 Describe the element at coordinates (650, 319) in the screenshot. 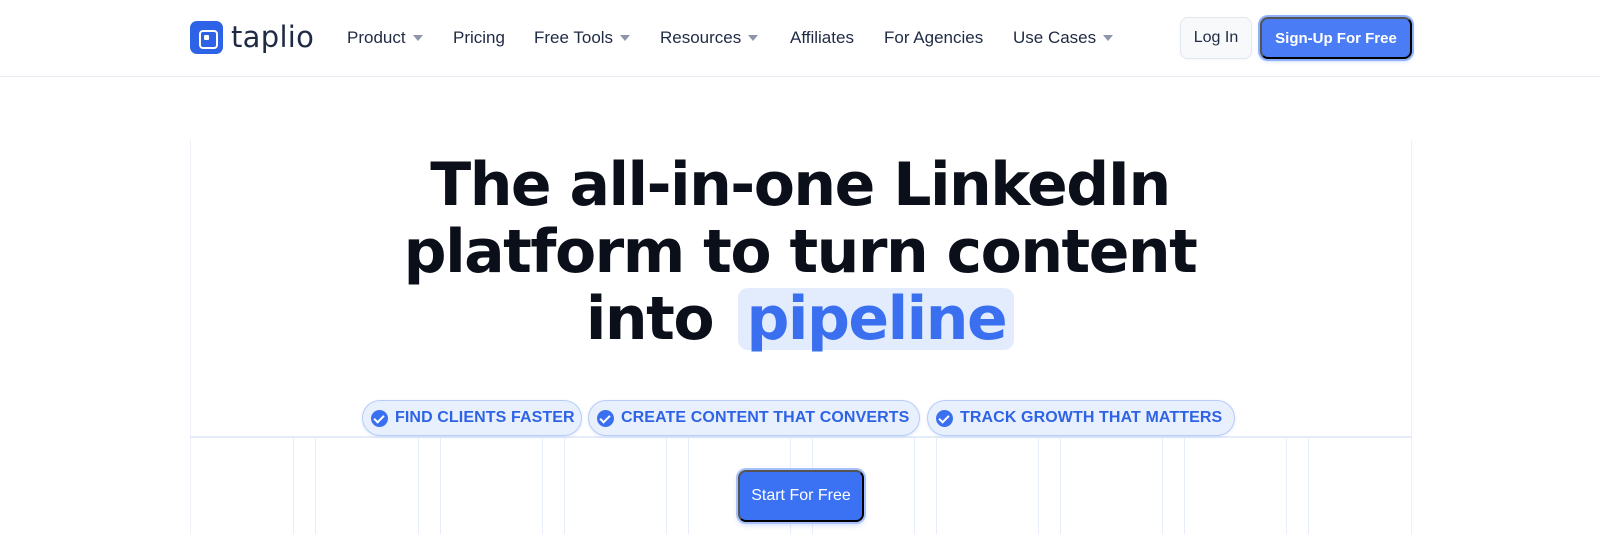

I see `headline-prefix: into` at that location.